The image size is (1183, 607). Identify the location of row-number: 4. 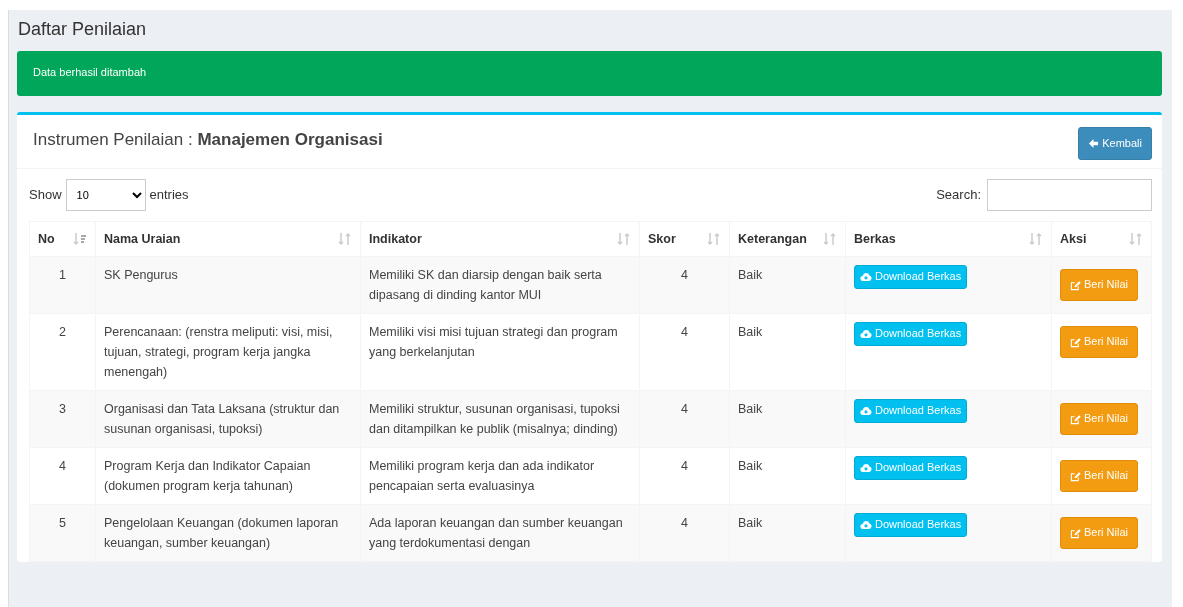
(62, 466).